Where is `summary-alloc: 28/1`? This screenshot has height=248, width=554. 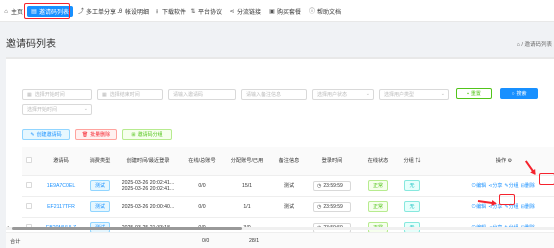
summary-alloc: 28/1 is located at coordinates (254, 241).